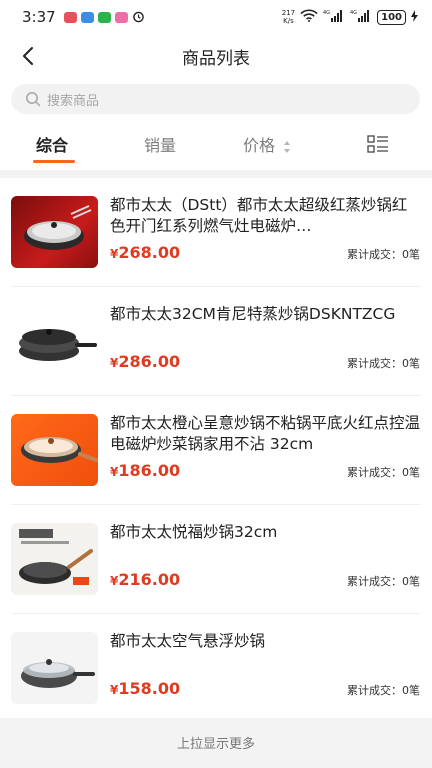  Describe the element at coordinates (54, 559) in the screenshot. I see `yuefu-wok-image` at that location.